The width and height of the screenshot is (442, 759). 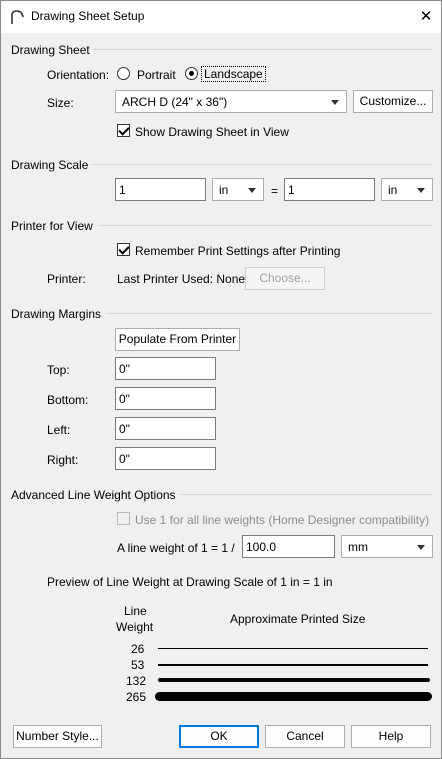 I want to click on margin-top-label: Top:, so click(x=58, y=370).